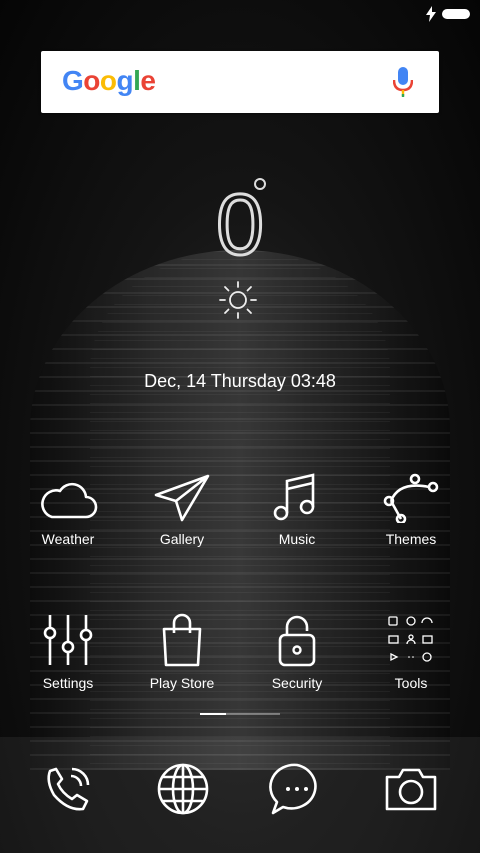 The width and height of the screenshot is (480, 853). What do you see at coordinates (403, 82) in the screenshot?
I see `mic-icon` at bounding box center [403, 82].